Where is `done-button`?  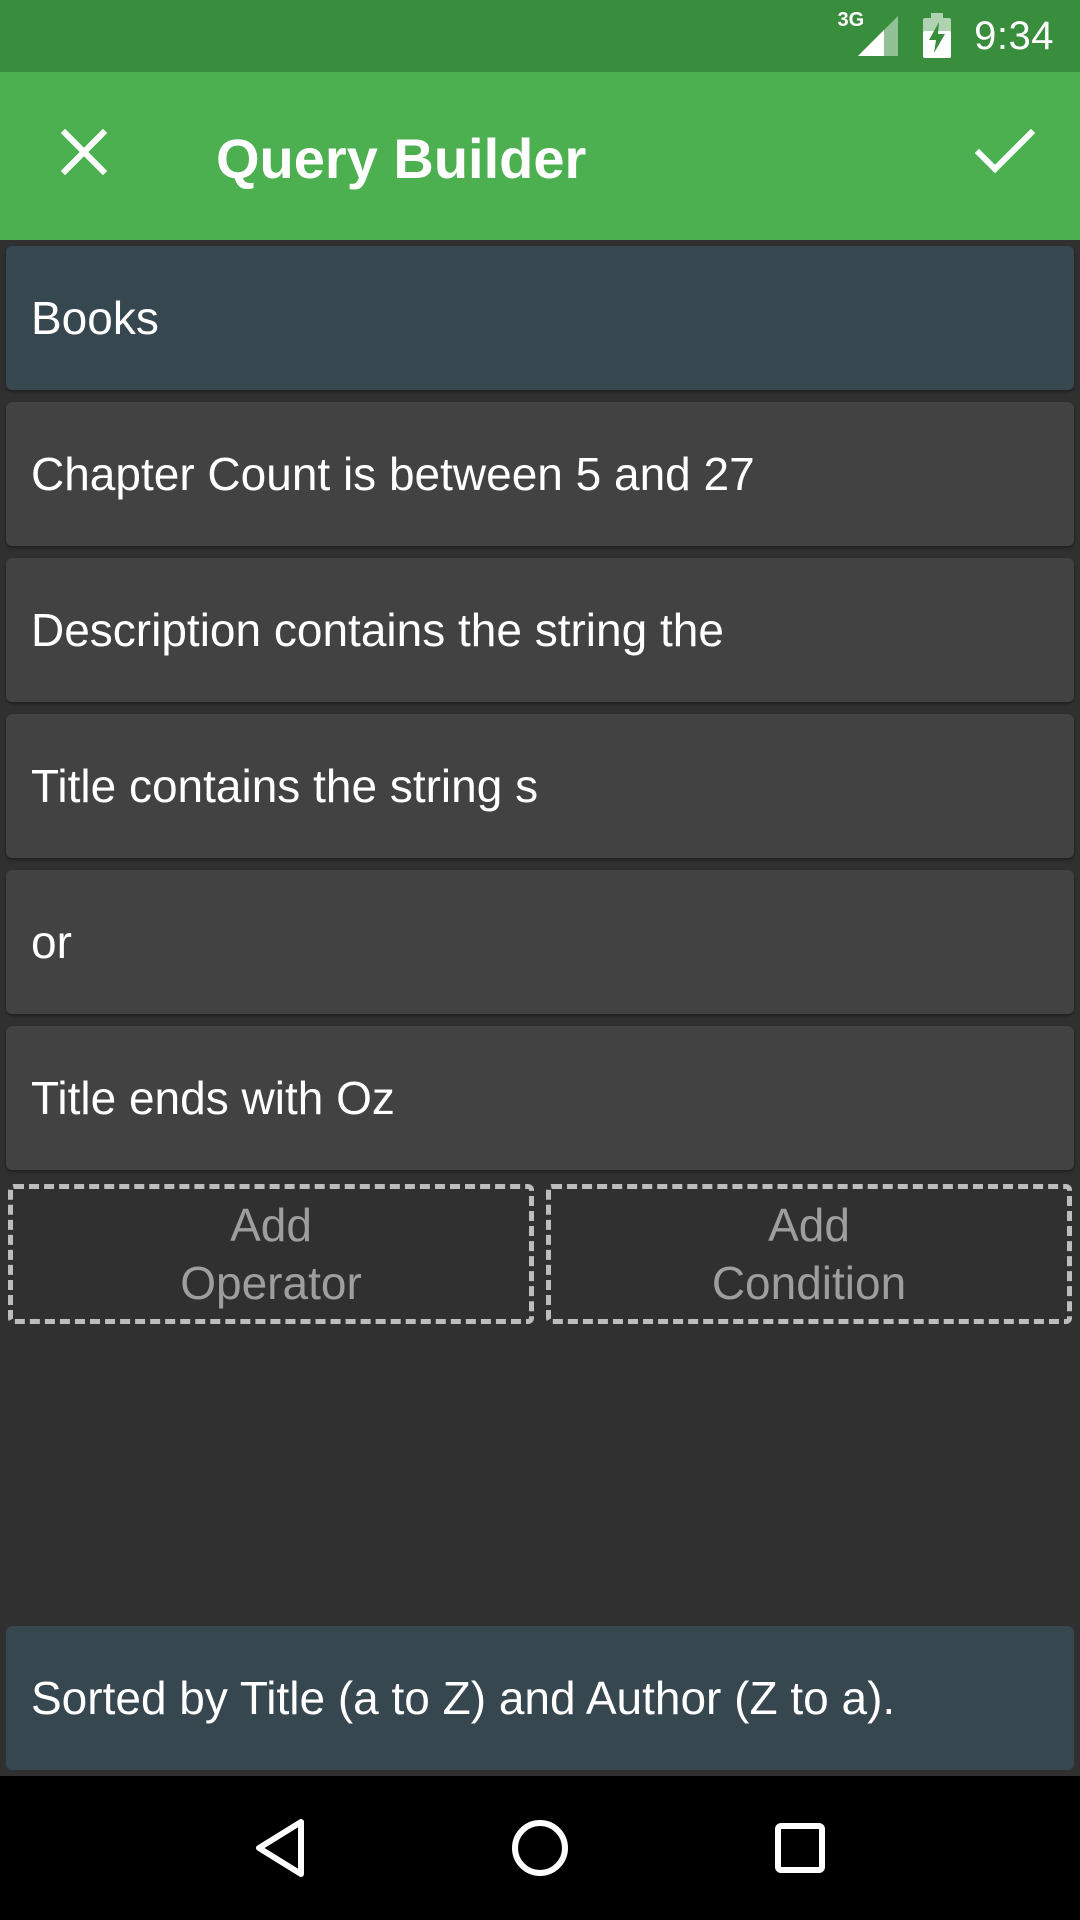 done-button is located at coordinates (1005, 152).